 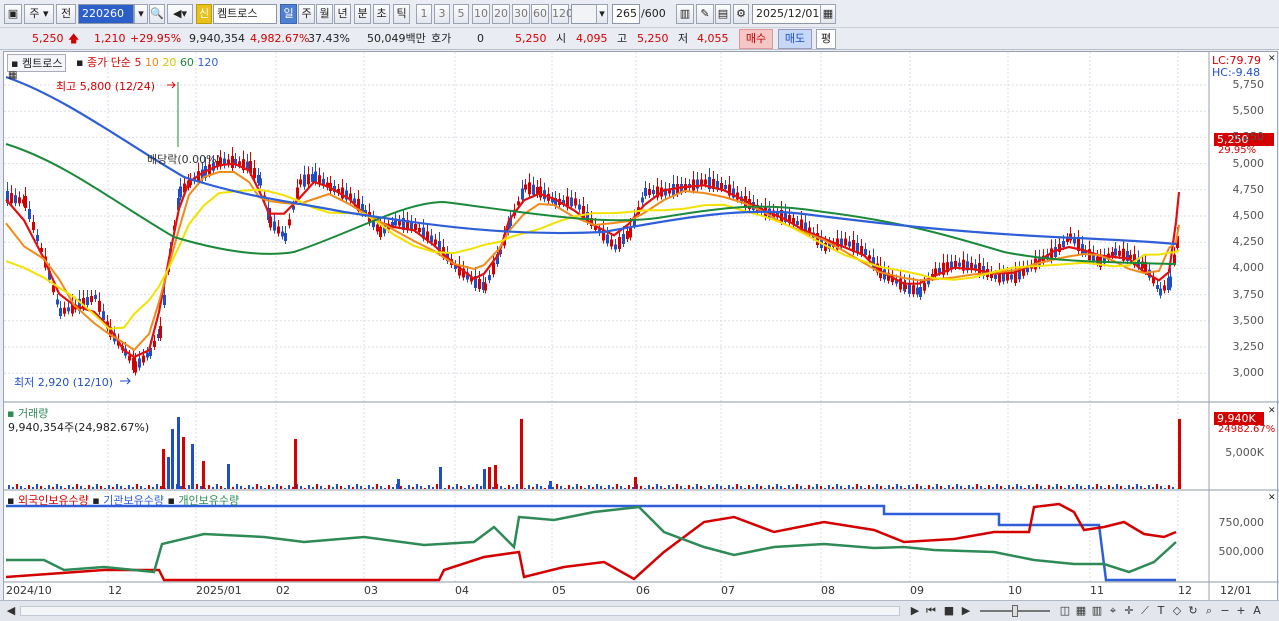 I want to click on horizontal-scrollbar, so click(x=460, y=611).